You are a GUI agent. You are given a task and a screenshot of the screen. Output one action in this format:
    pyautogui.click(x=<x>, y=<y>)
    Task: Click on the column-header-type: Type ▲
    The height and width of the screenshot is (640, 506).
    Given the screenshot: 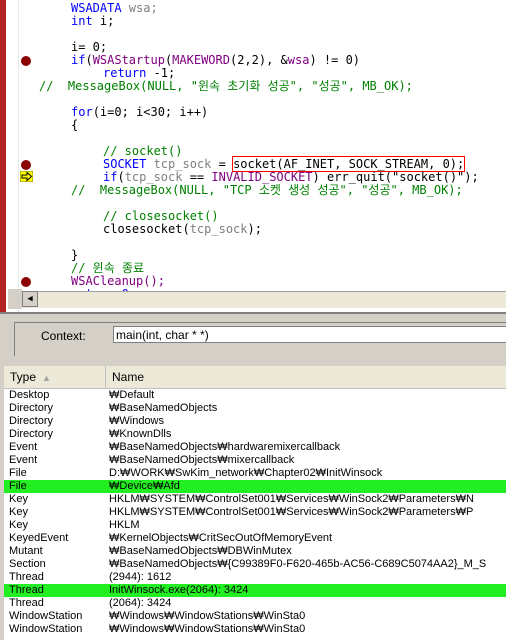 What is the action you would take?
    pyautogui.click(x=55, y=377)
    